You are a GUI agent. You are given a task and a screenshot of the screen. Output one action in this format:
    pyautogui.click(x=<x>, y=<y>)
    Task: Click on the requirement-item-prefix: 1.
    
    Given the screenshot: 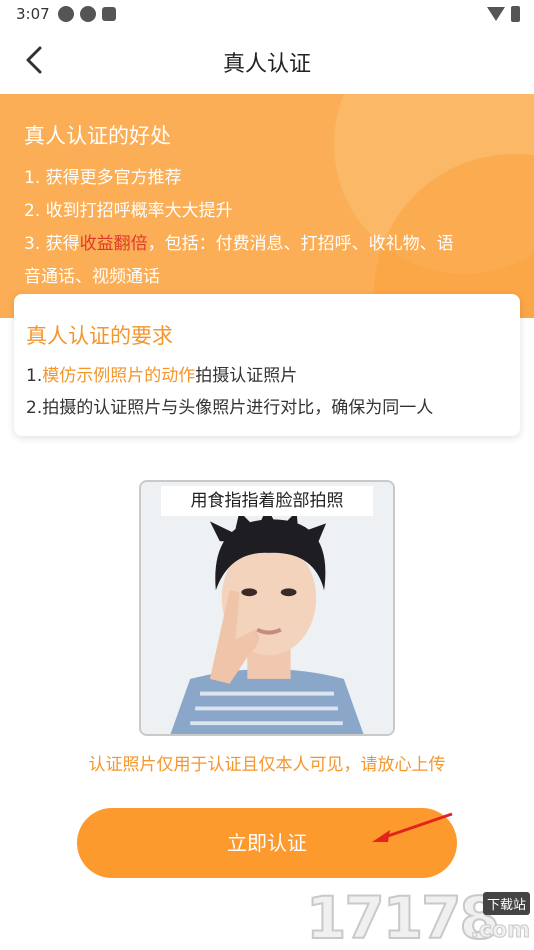 What is the action you would take?
    pyautogui.click(x=34, y=376)
    